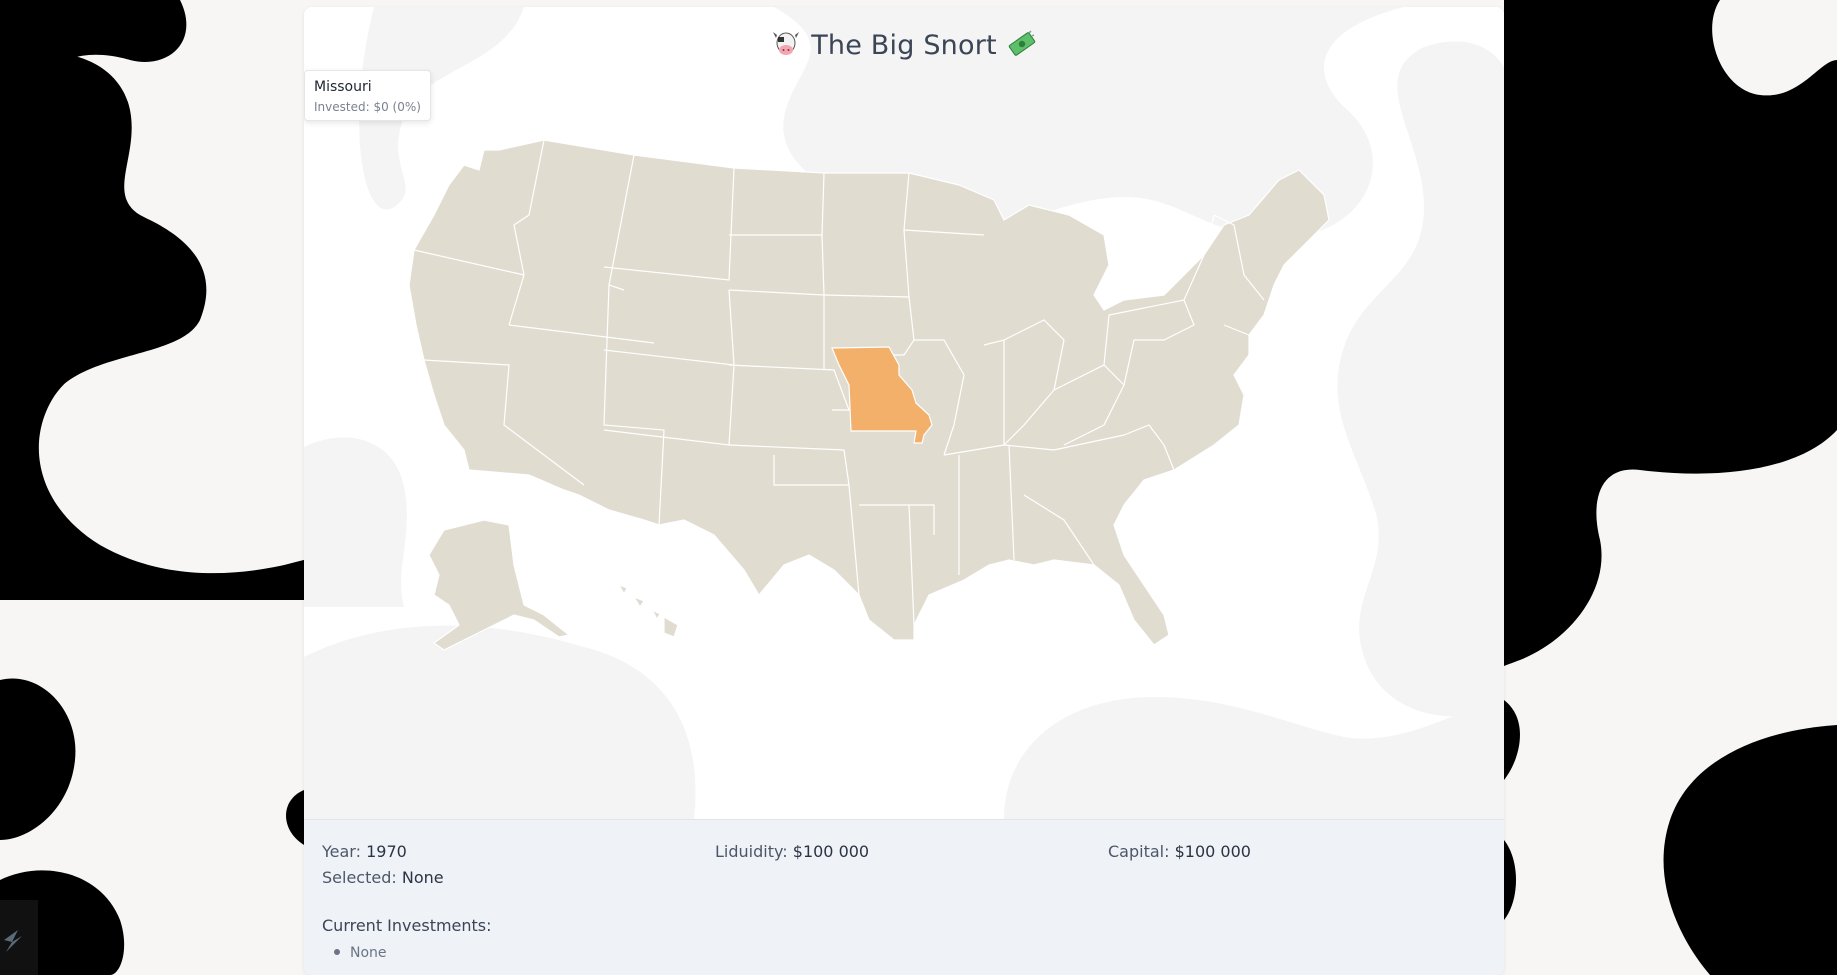  Describe the element at coordinates (343, 87) in the screenshot. I see `tooltip-state-name: Missouri` at that location.